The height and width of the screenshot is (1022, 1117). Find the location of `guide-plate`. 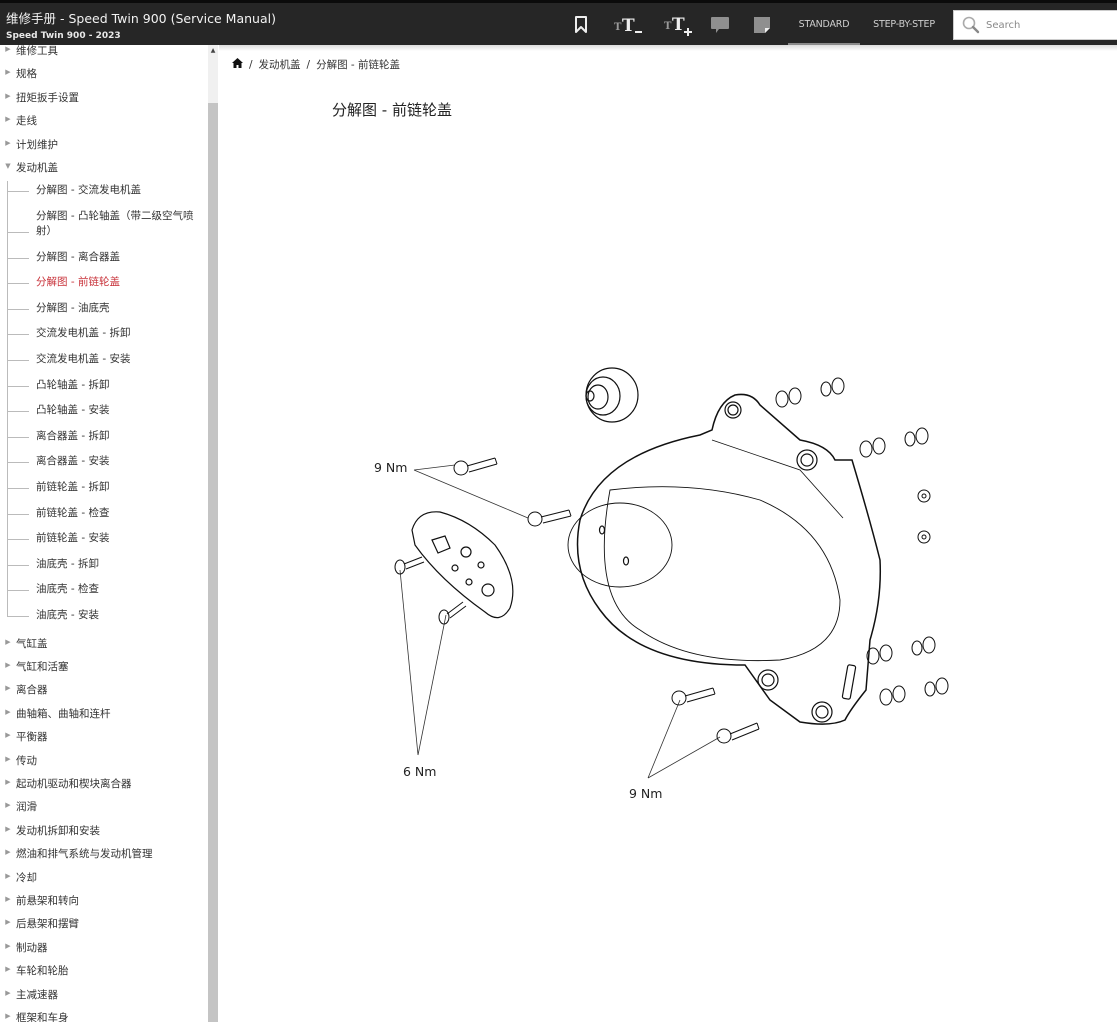

guide-plate is located at coordinates (462, 565).